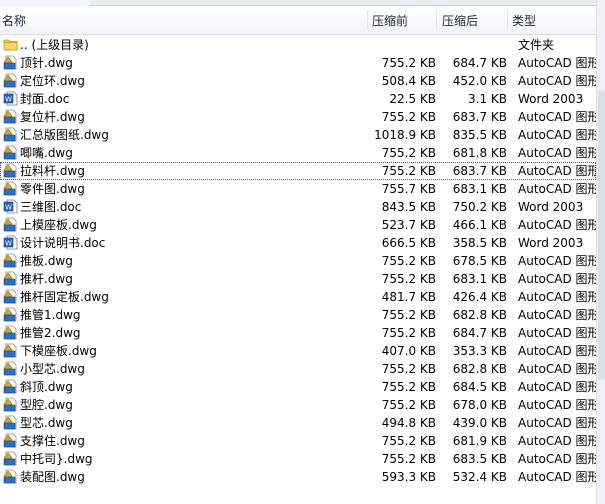 The image size is (605, 504). Describe the element at coordinates (46, 153) in the screenshot. I see `file-name: 唧嘴.dwg` at that location.